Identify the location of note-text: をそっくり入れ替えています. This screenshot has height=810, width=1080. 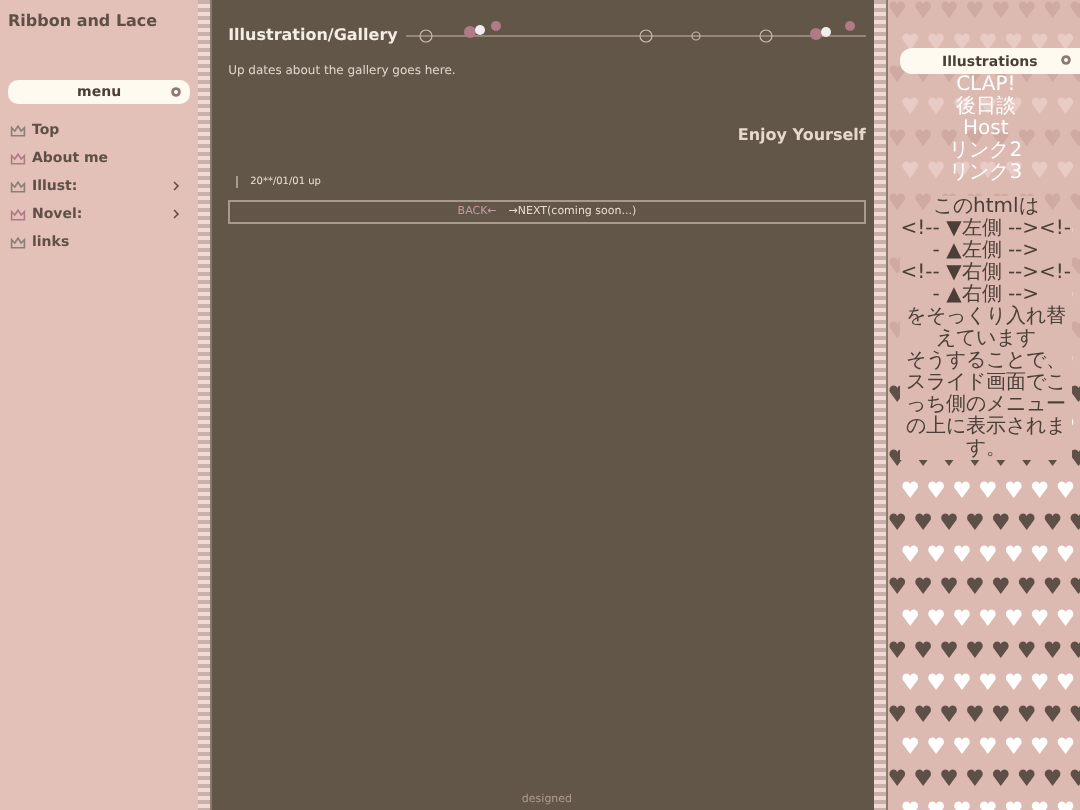
(985, 328).